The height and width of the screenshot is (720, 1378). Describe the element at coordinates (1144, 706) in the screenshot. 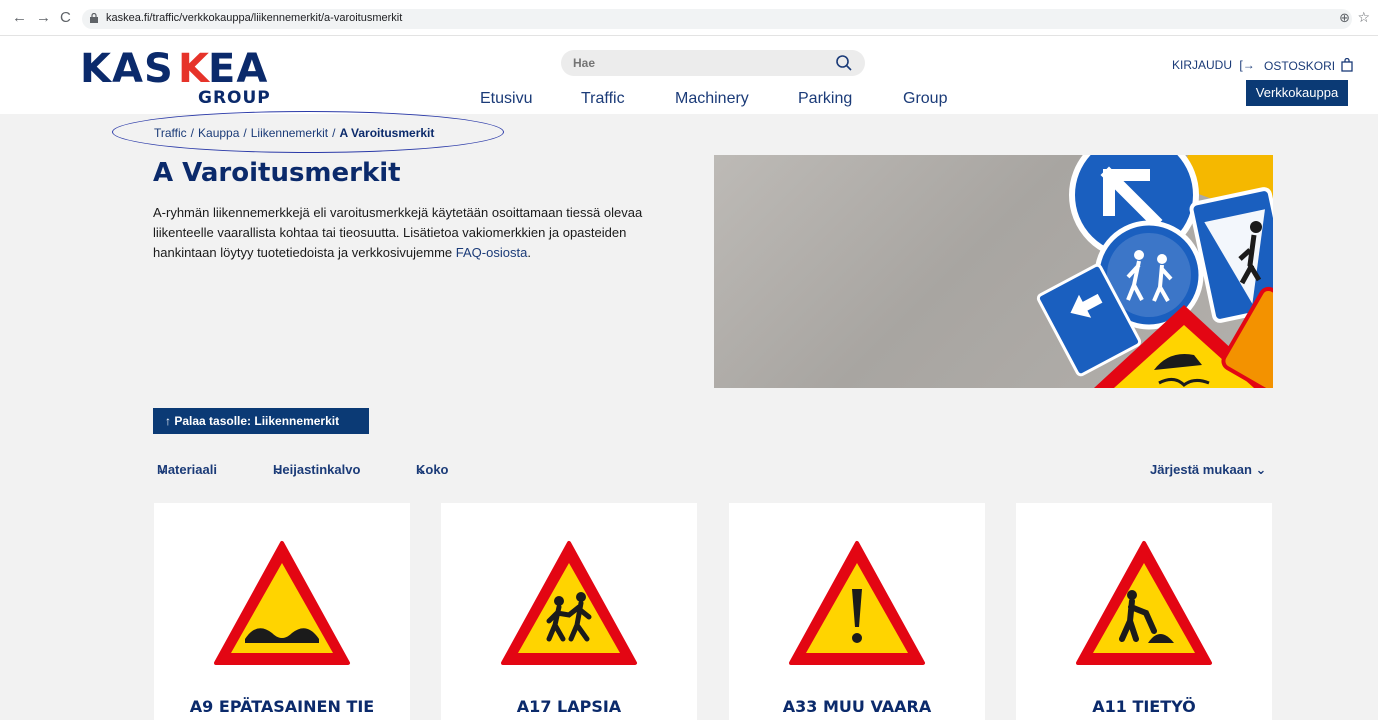

I see `product-title: A11 TIETYÖ` at that location.